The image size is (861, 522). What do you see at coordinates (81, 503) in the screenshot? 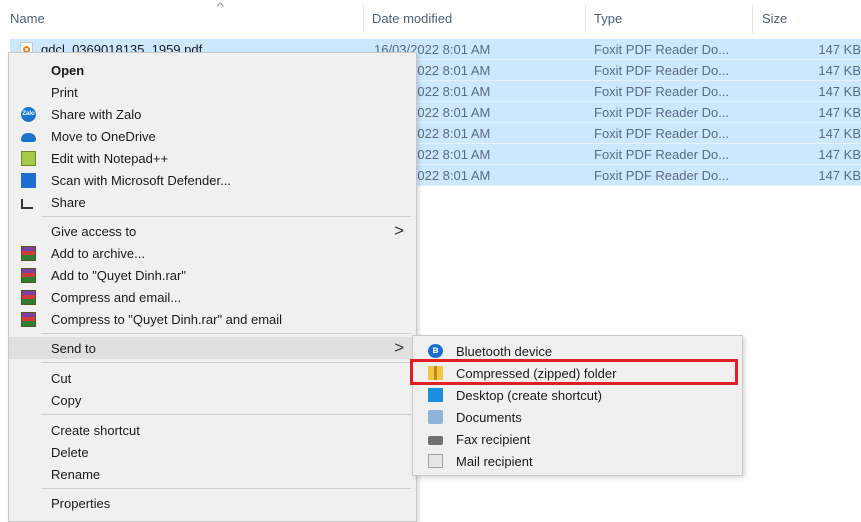
I see `menu-item-label: Properties` at bounding box center [81, 503].